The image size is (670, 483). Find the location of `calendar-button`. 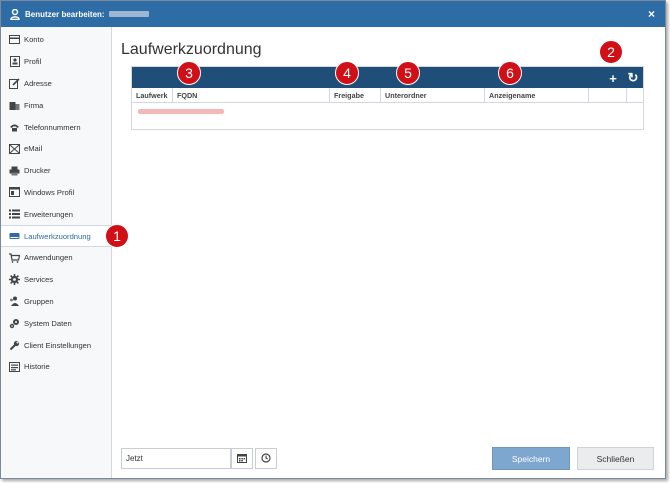

calendar-button is located at coordinates (242, 458).